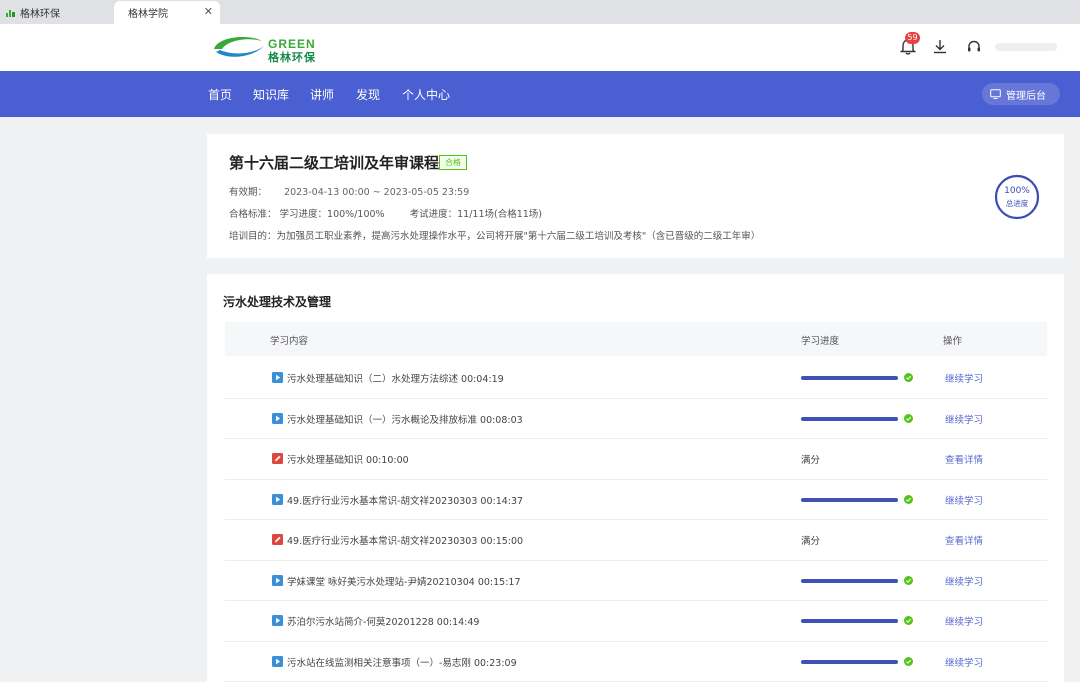 The image size is (1080, 682). I want to click on study-progress: 学习进度：100%/100%, so click(332, 214).